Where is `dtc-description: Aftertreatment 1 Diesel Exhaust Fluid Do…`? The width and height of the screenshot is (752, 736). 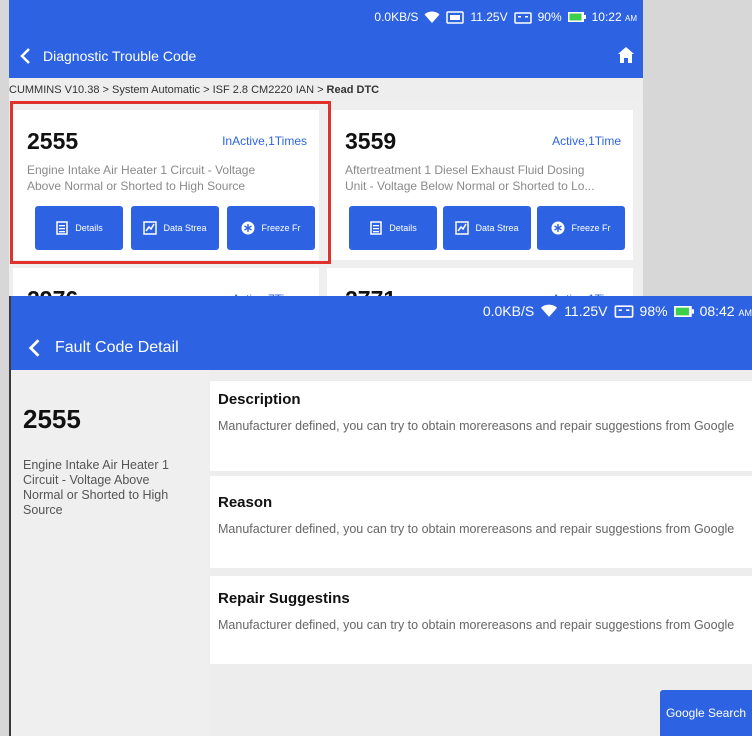
dtc-description: Aftertreatment 1 Diesel Exhaust Fluid Do… is located at coordinates (470, 178).